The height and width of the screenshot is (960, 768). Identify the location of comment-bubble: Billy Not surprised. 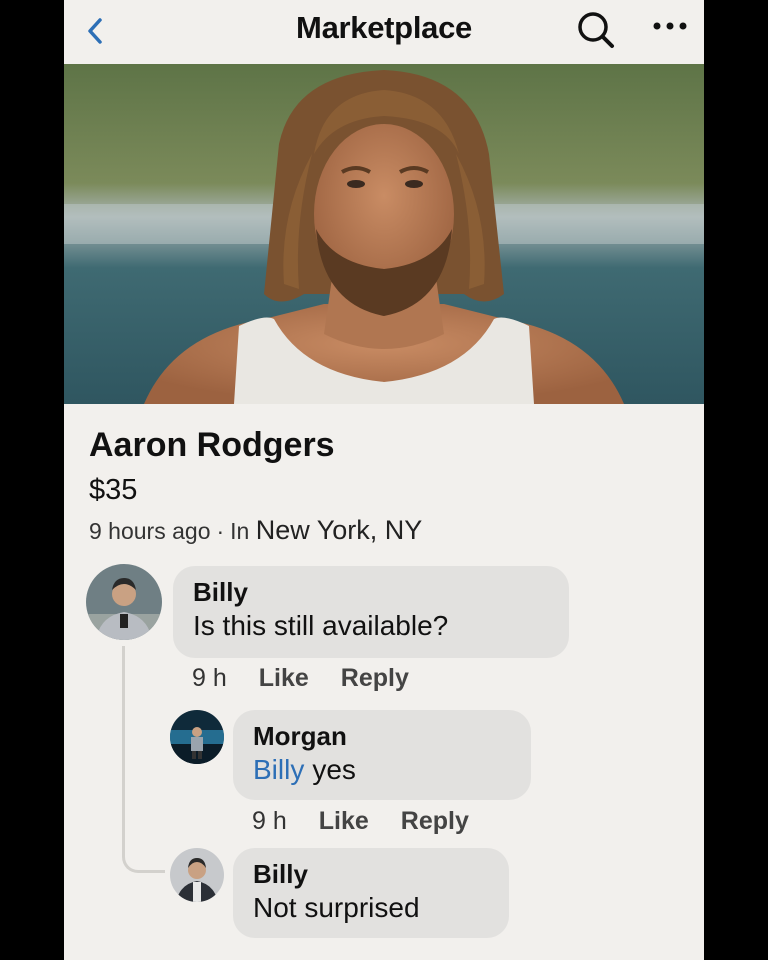
(371, 893).